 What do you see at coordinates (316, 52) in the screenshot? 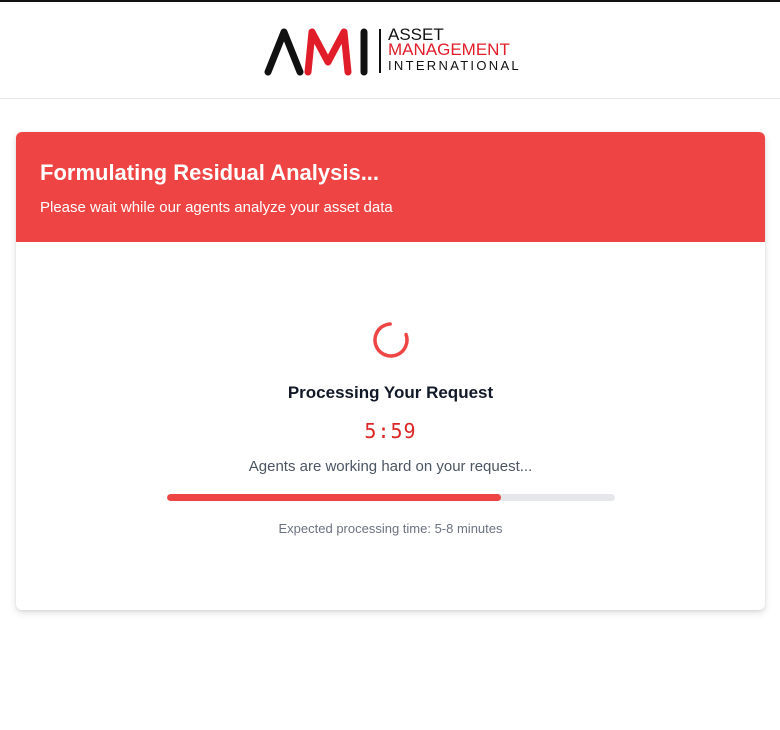
I see `ami-logo-mark-icon` at bounding box center [316, 52].